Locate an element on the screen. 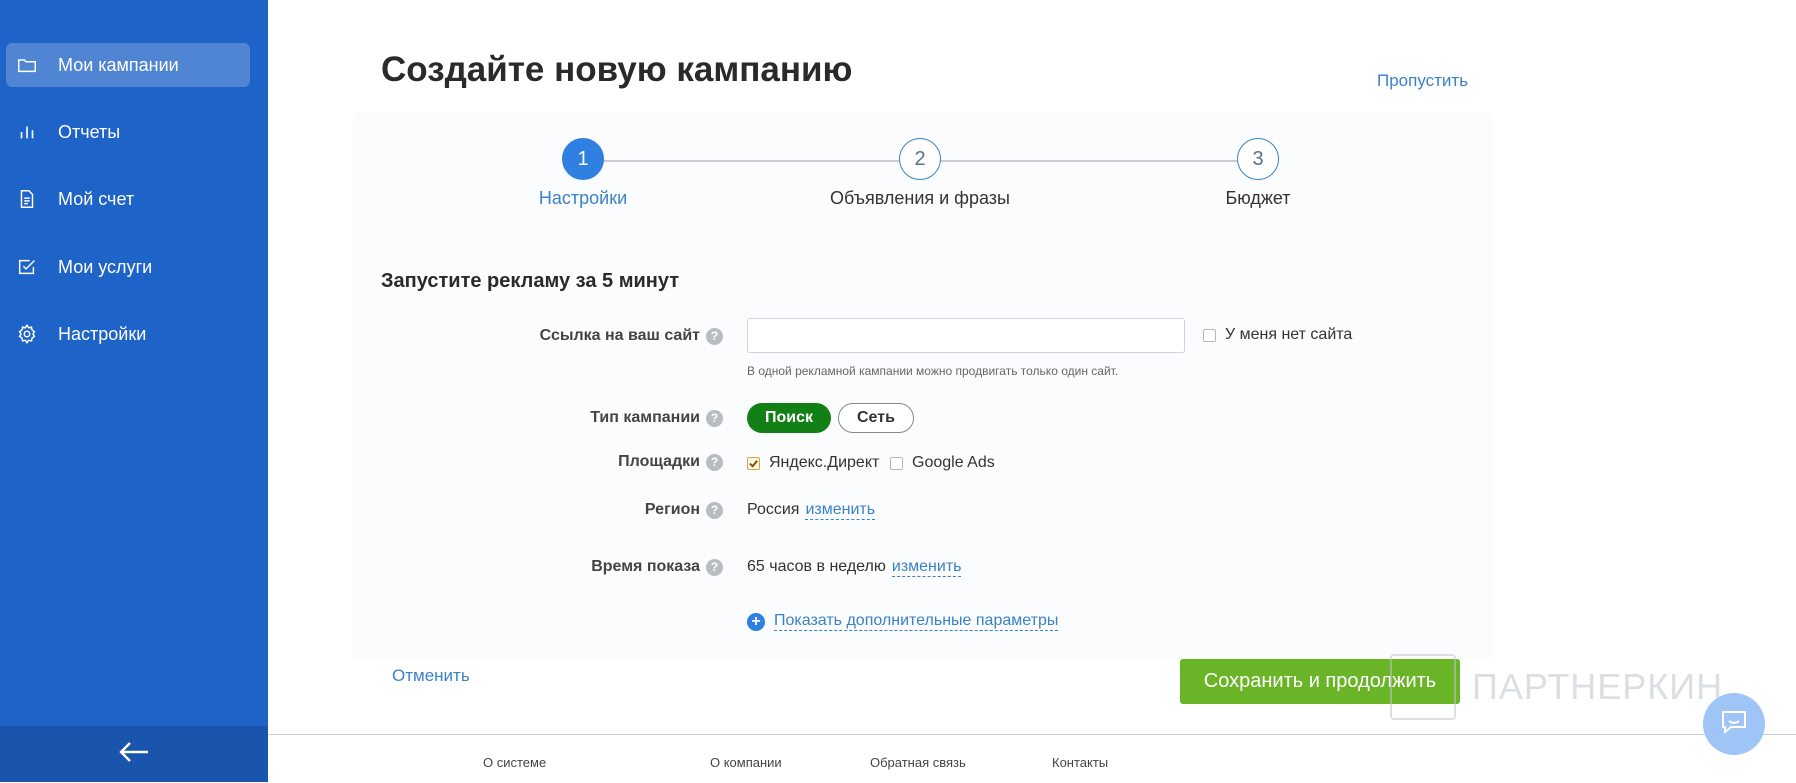 The height and width of the screenshot is (783, 1796). sidebar-item-my-account: Мой счет is located at coordinates (128, 199).